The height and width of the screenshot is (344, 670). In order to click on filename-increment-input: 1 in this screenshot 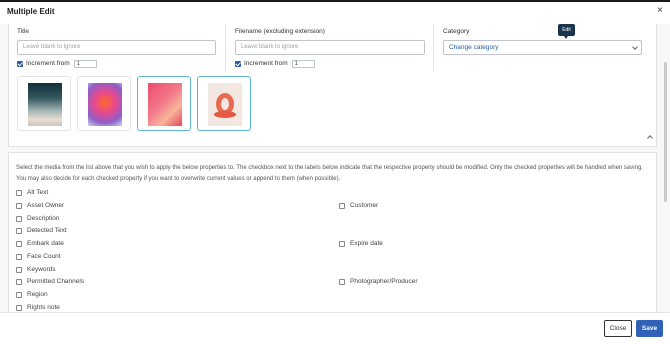, I will do `click(303, 63)`.